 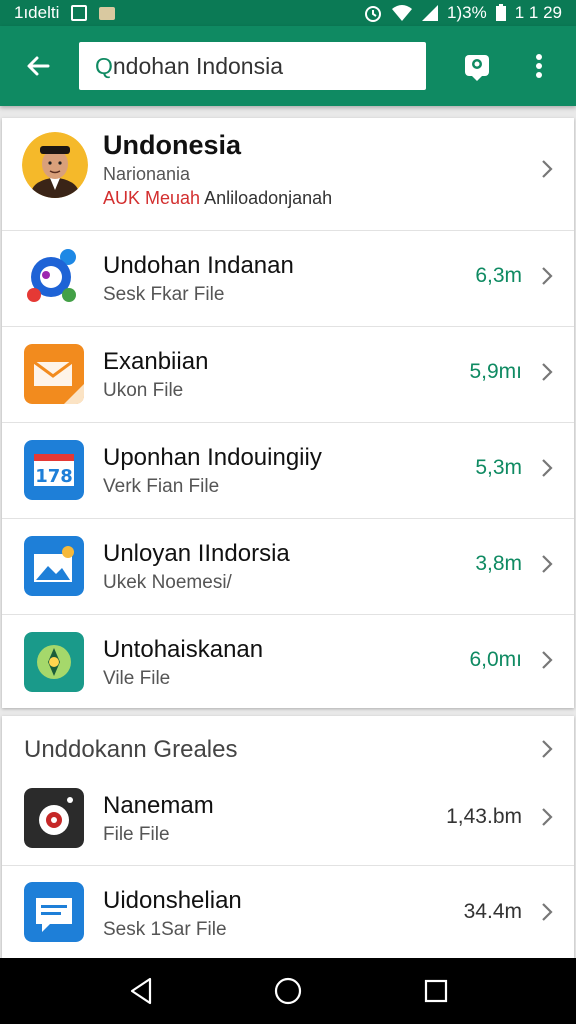 I want to click on app-title: Uponhan Indouingiiy, so click(x=212, y=457).